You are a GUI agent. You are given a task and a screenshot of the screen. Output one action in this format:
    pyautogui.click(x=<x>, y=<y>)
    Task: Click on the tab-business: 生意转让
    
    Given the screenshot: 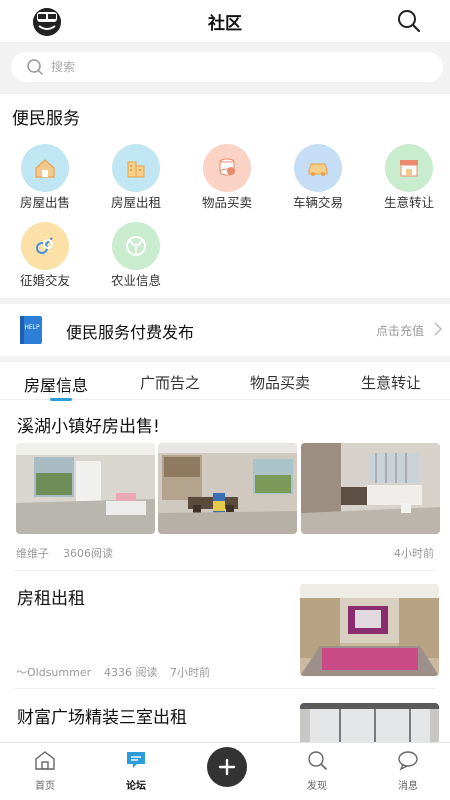 What is the action you would take?
    pyautogui.click(x=391, y=382)
    